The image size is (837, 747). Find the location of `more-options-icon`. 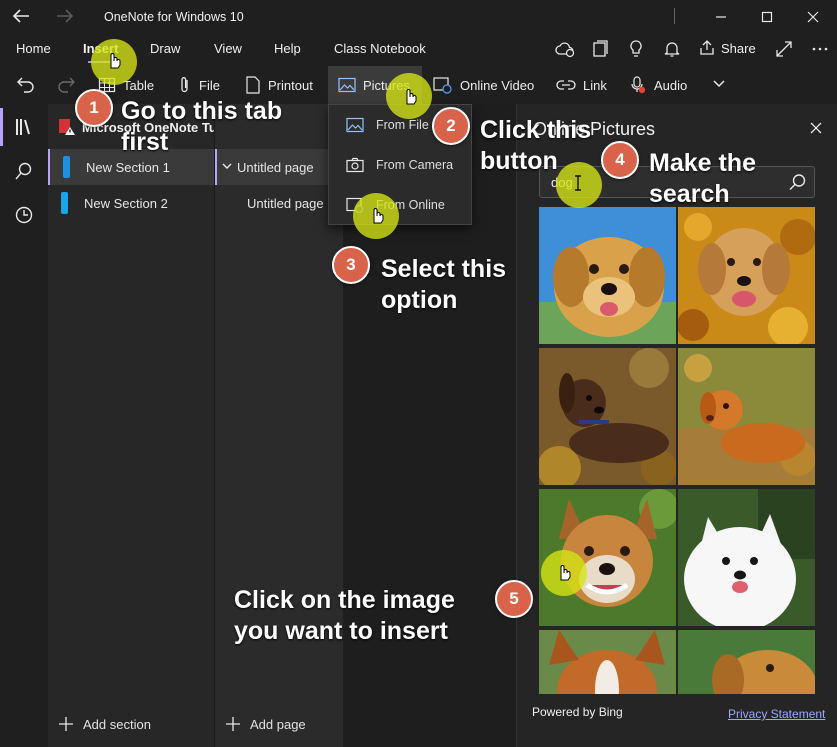

more-options-icon is located at coordinates (820, 49).